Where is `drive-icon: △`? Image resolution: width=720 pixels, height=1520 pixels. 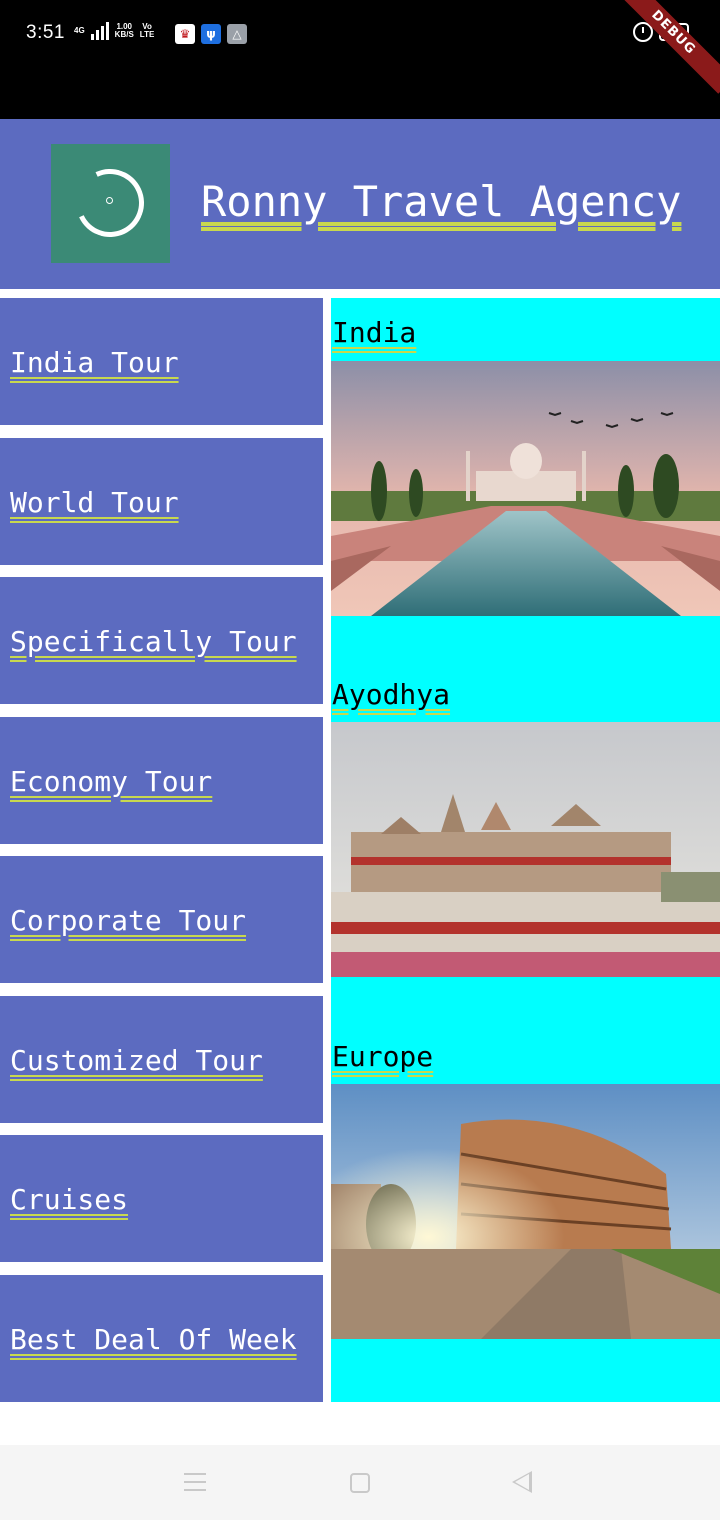
drive-icon: △ is located at coordinates (237, 34).